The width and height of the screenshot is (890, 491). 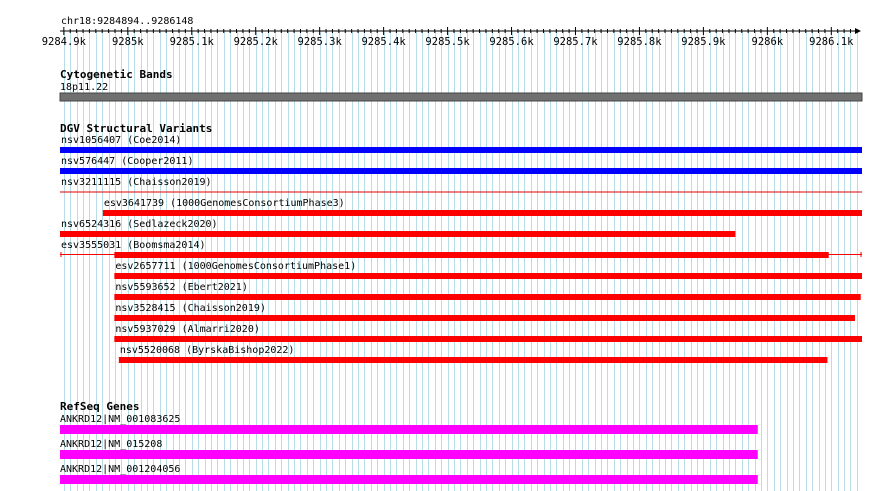 What do you see at coordinates (128, 42) in the screenshot?
I see `ruler-tick-label: 9285k` at bounding box center [128, 42].